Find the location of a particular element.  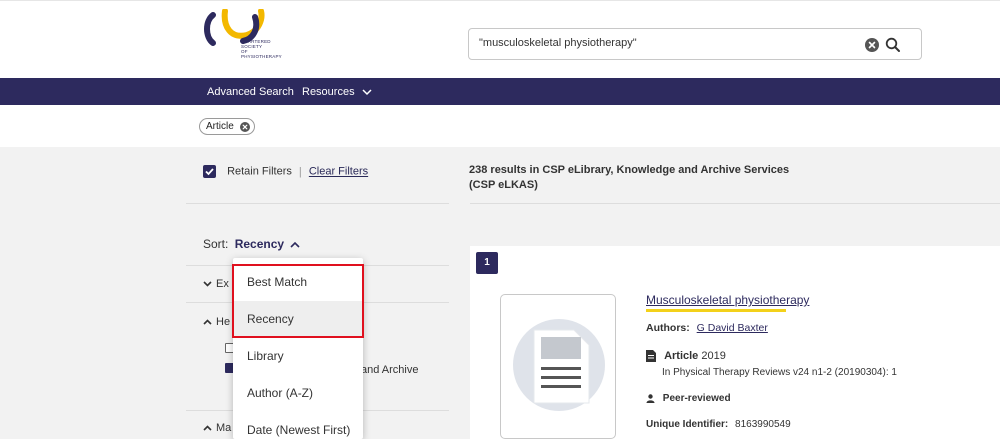

facet-header: Ex is located at coordinates (216, 284).